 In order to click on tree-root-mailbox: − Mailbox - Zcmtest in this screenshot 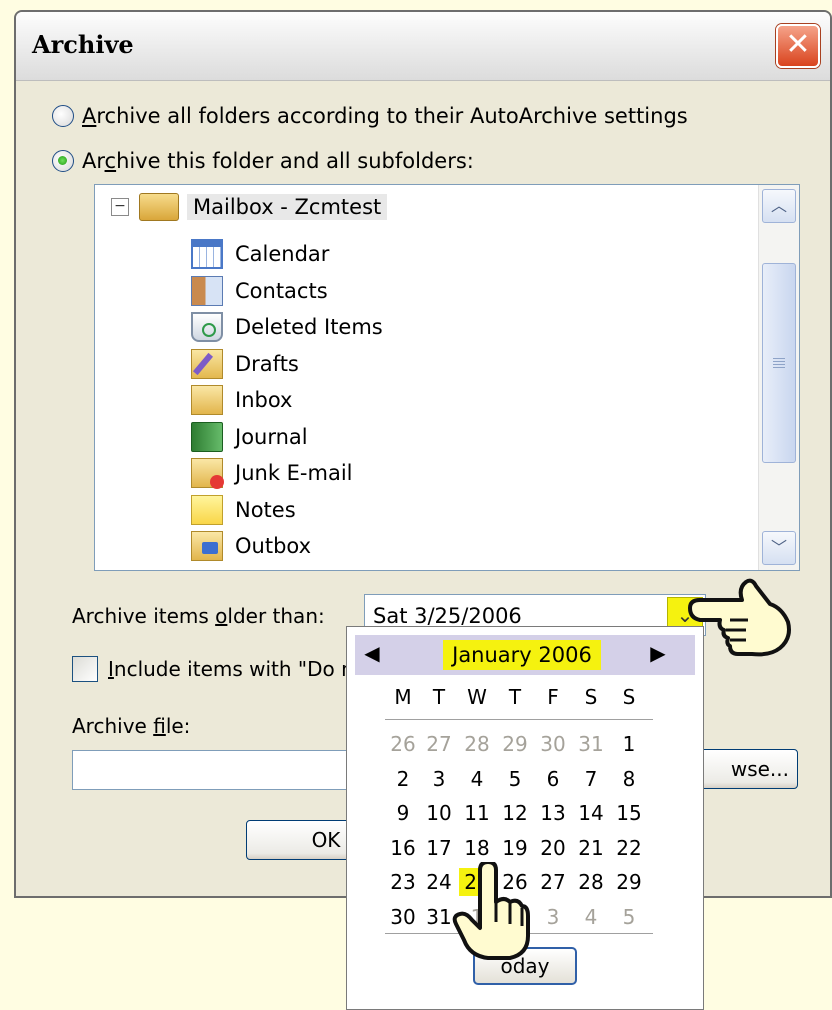, I will do `click(249, 207)`.